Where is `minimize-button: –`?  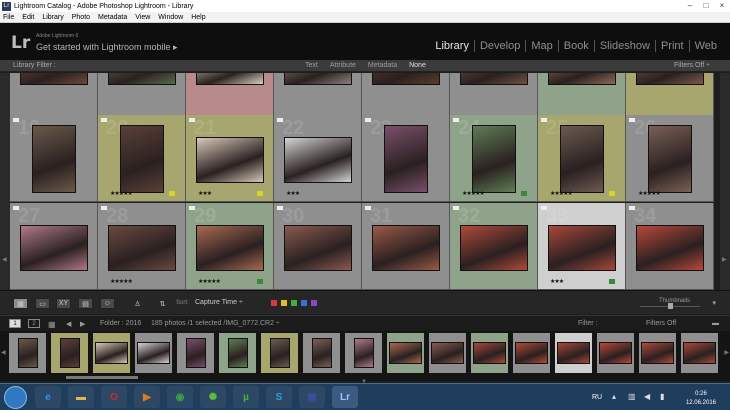
minimize-button: – is located at coordinates (690, 5).